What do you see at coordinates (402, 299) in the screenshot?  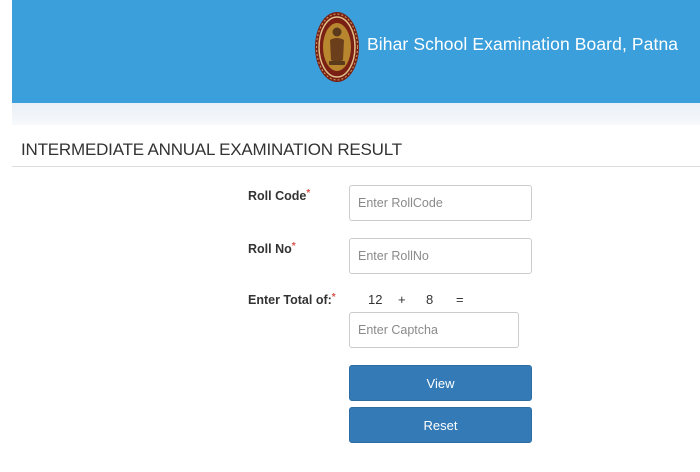 I see `captcha-operator: +` at bounding box center [402, 299].